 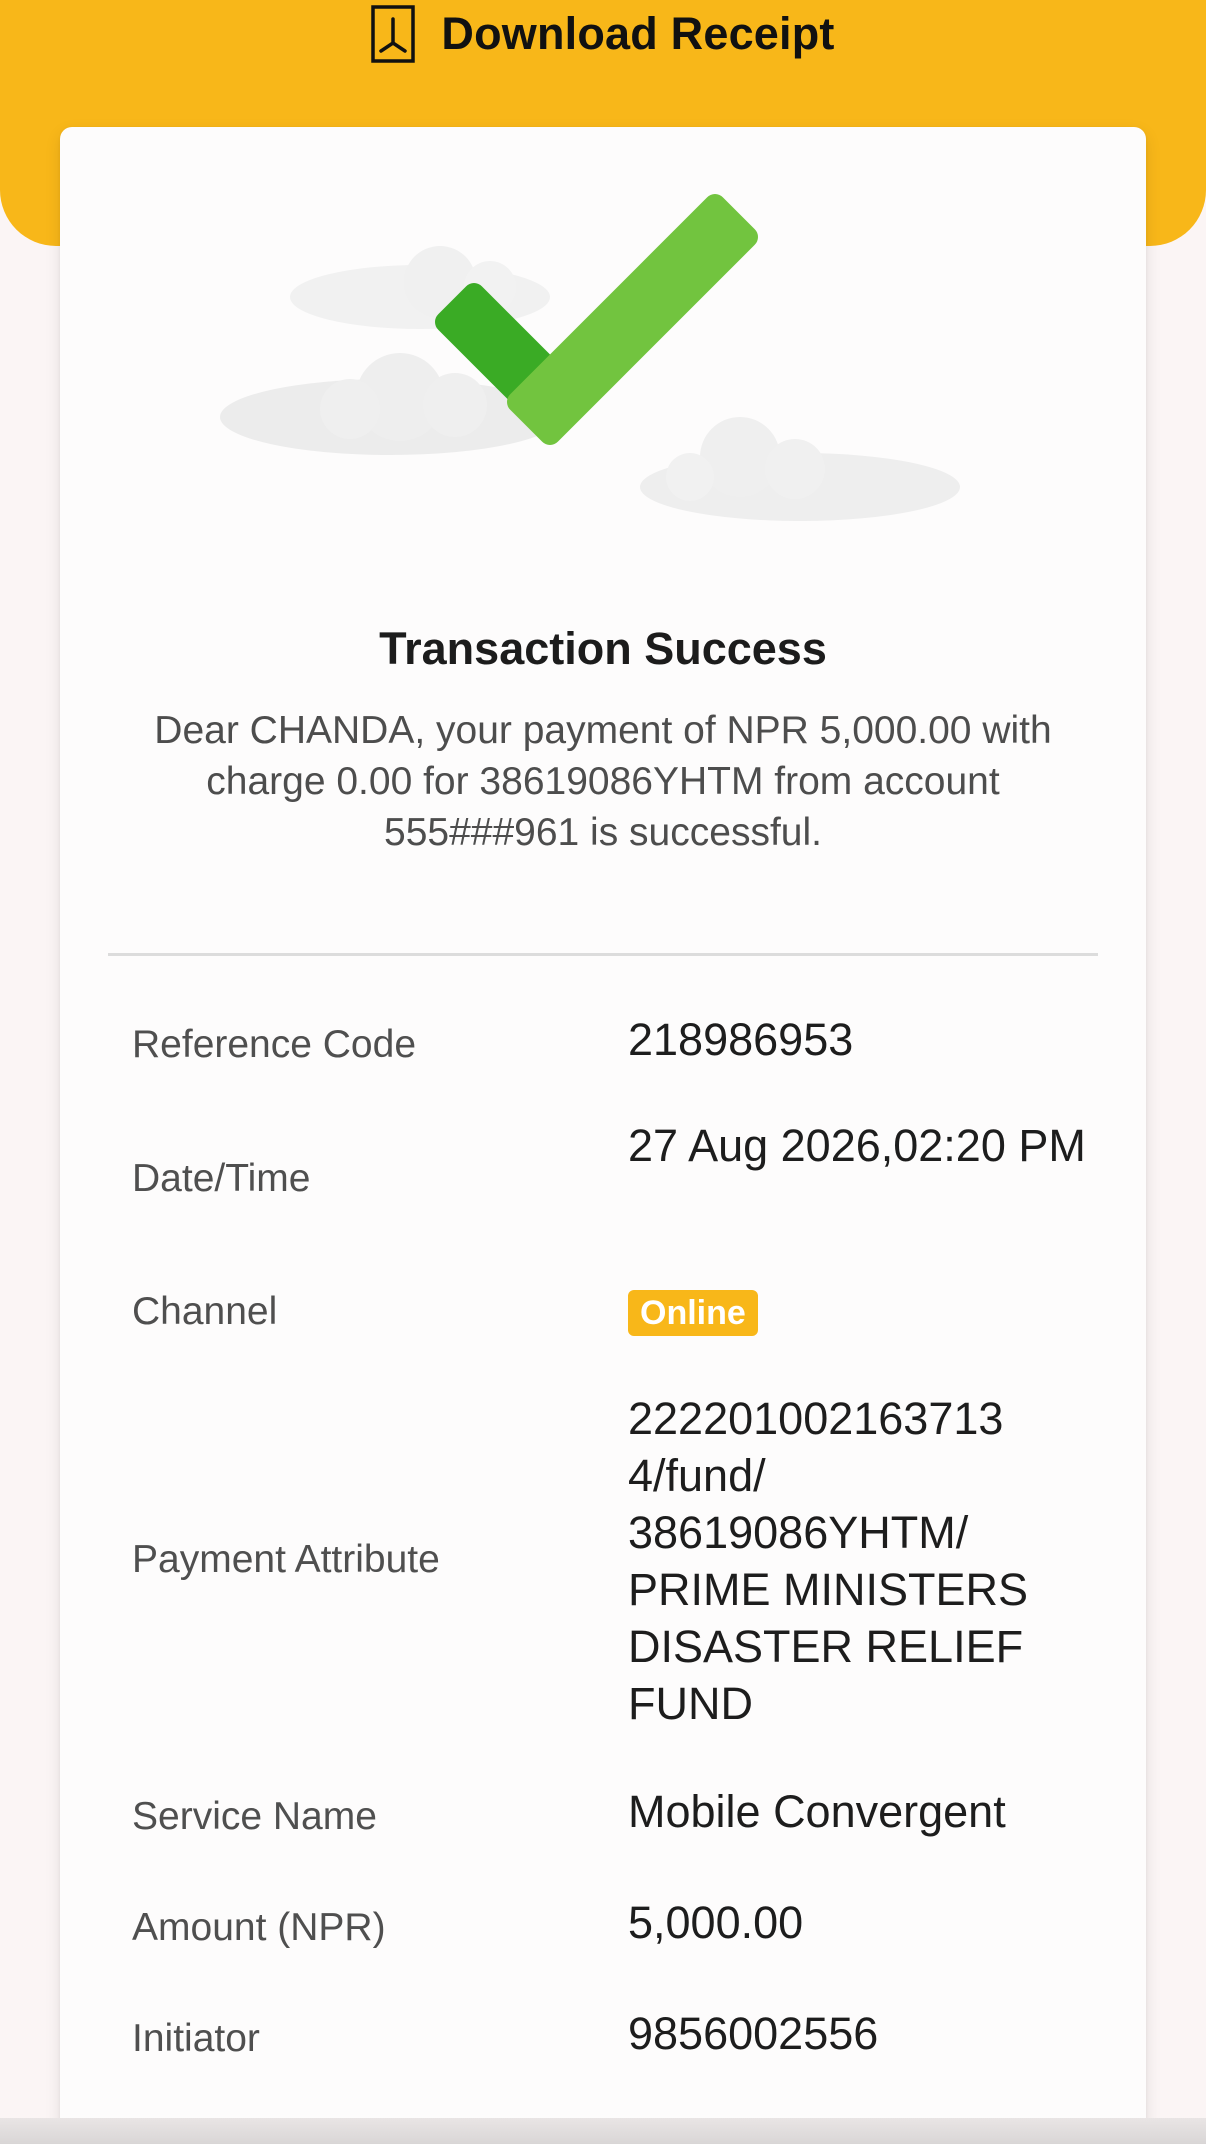 I want to click on download-receipt-label: Download Receipt, so click(x=638, y=33).